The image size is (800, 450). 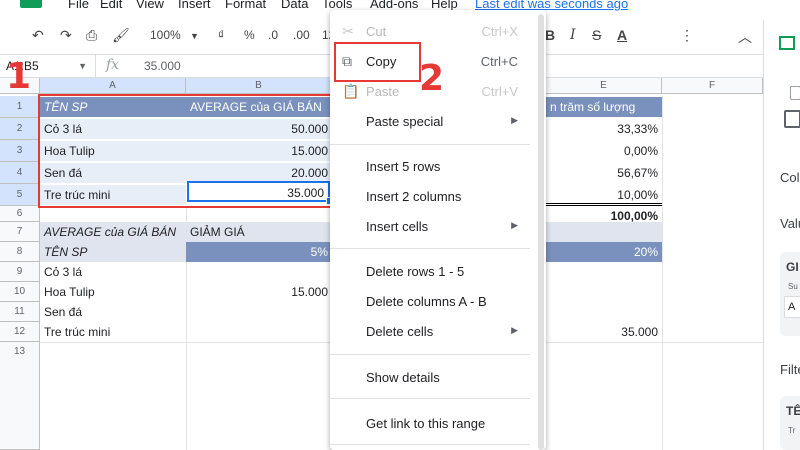 I want to click on annotation-selection-box, so click(x=187, y=151).